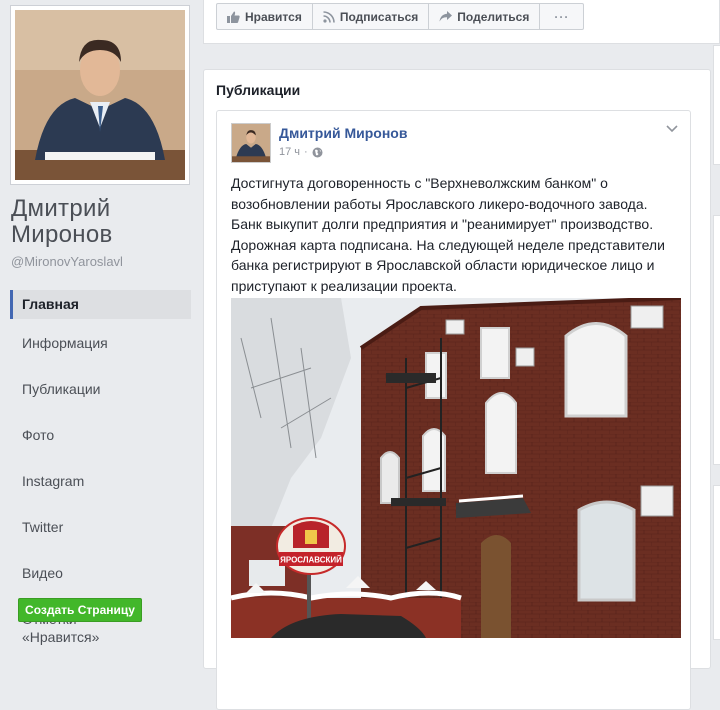  I want to click on create-page-button: Создать Страницу, so click(80, 610).